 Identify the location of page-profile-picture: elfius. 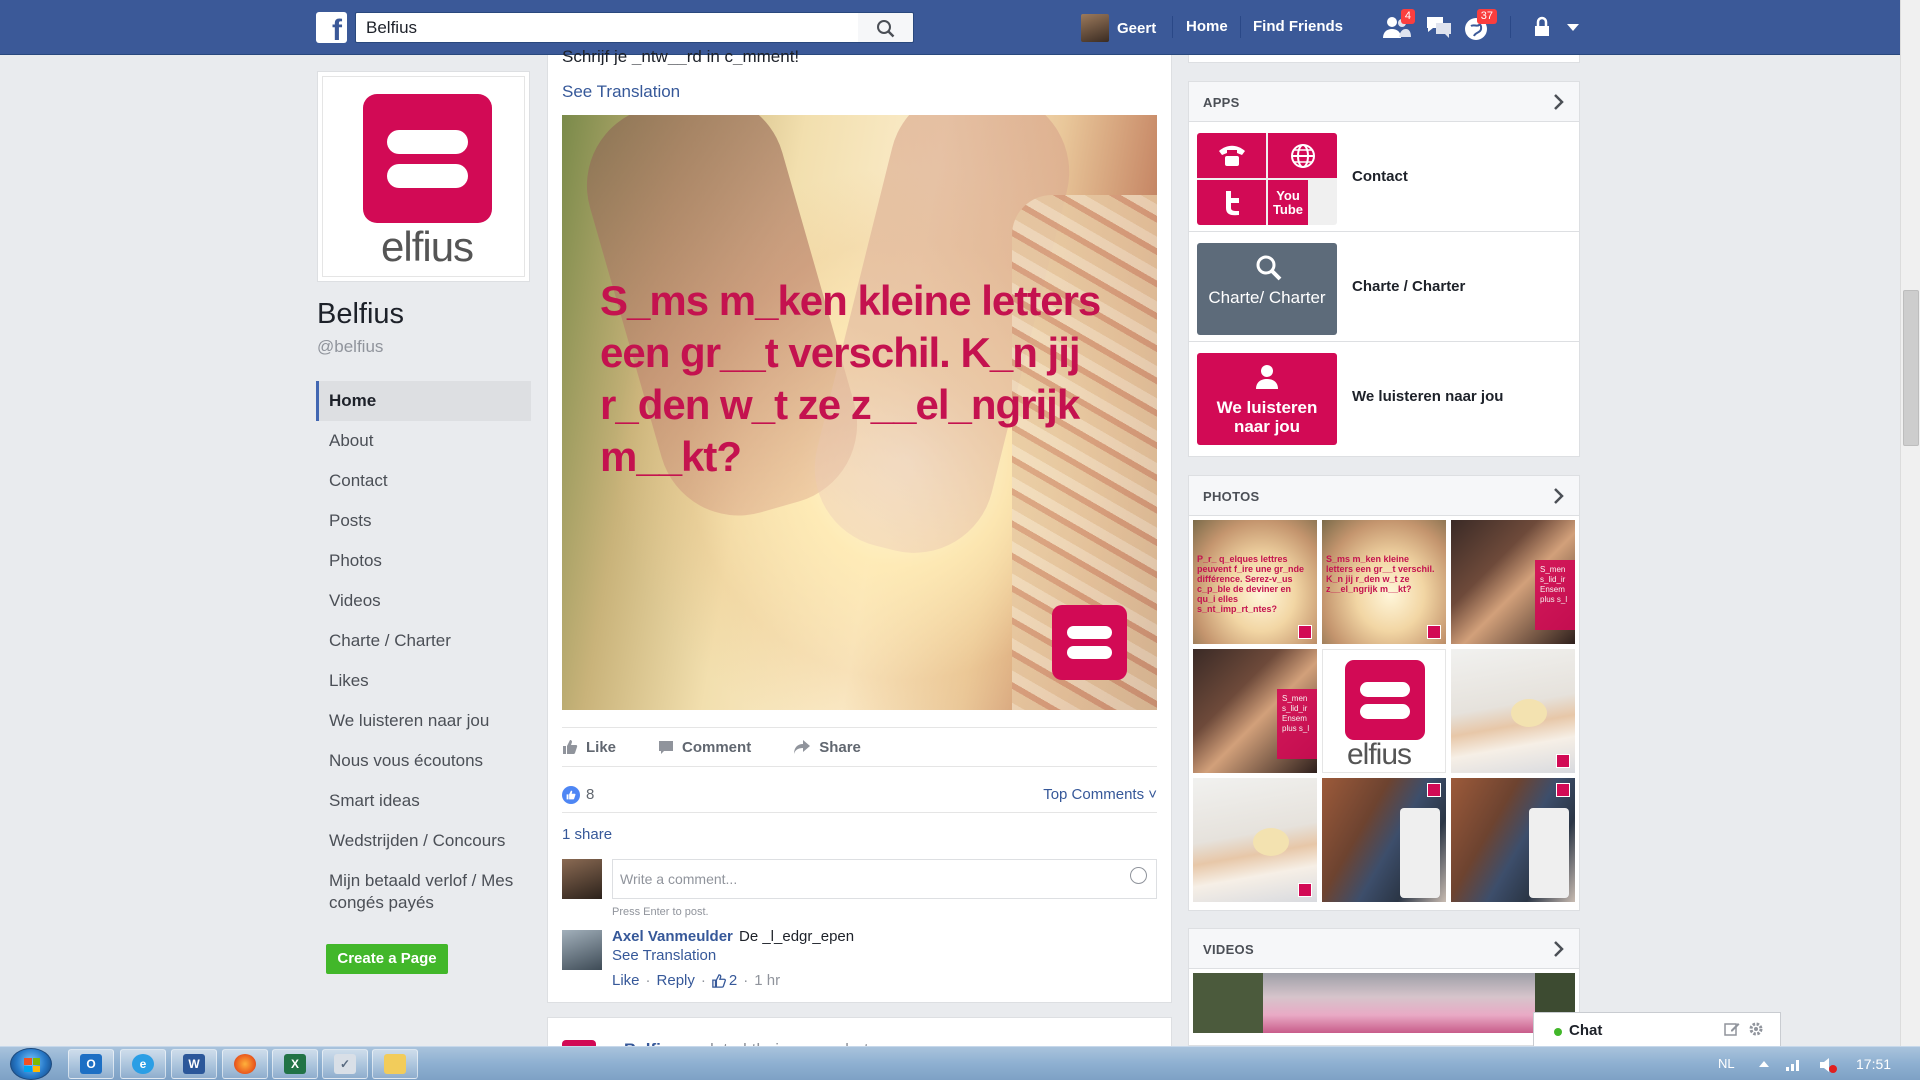
(423, 176).